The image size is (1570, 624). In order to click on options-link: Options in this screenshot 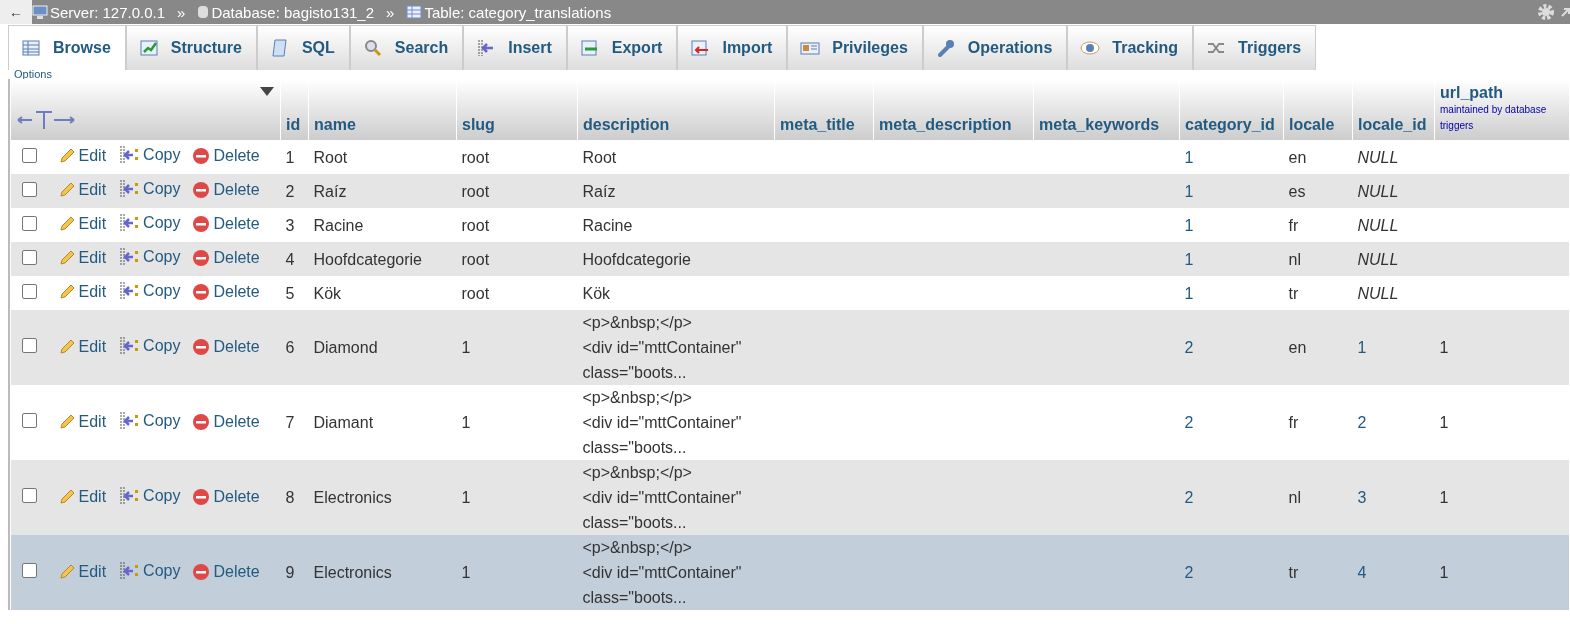, I will do `click(26, 74)`.